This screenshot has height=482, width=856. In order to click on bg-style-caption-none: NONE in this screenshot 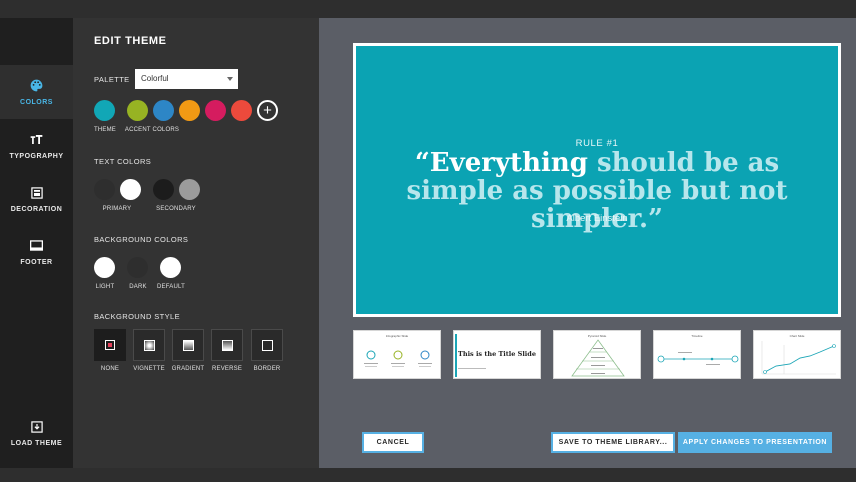, I will do `click(110, 369)`.